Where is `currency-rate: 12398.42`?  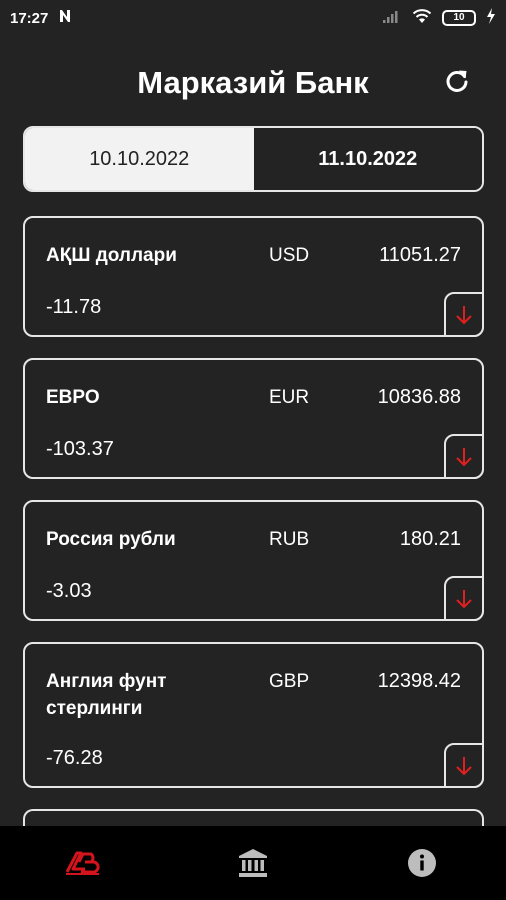 currency-rate: 12398.42 is located at coordinates (419, 681).